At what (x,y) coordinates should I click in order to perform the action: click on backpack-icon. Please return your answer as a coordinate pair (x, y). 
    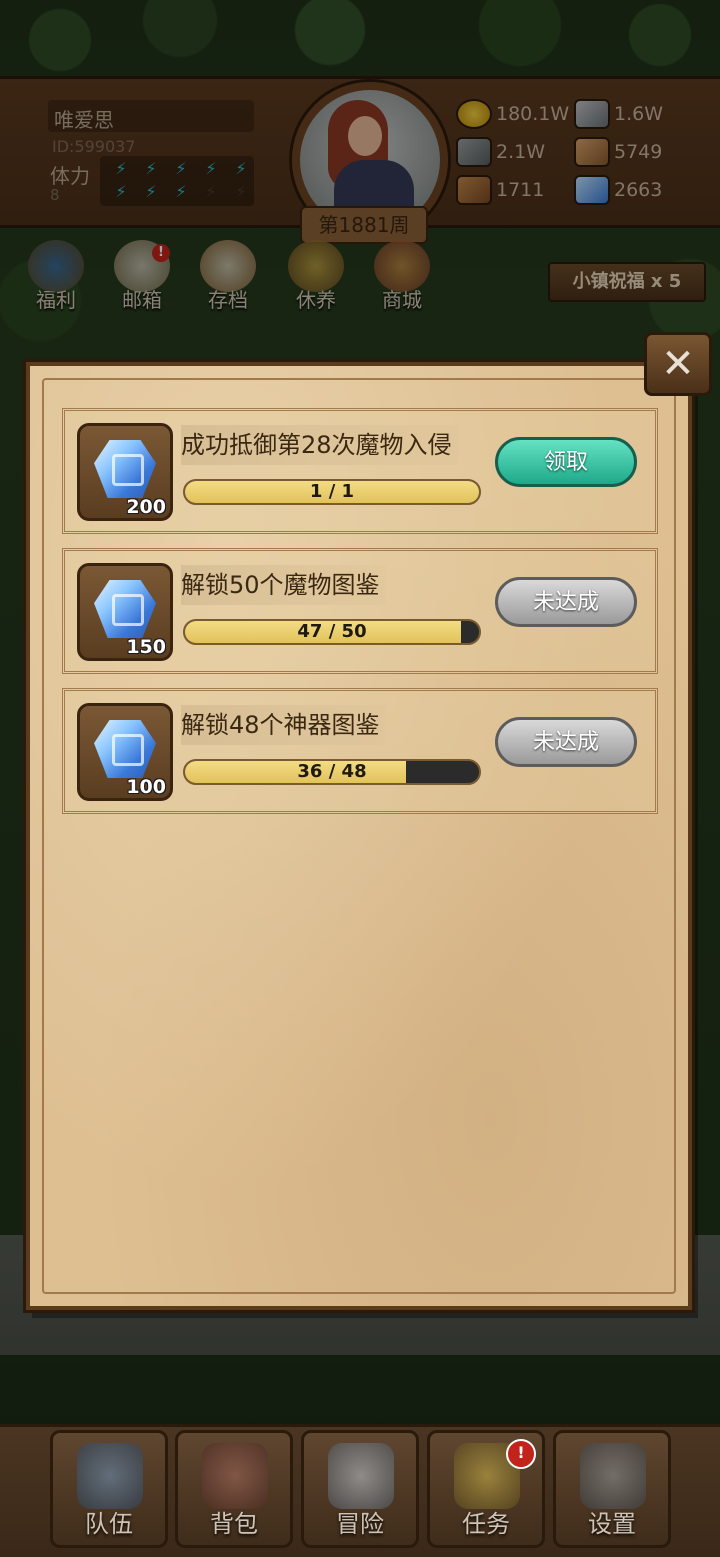
    Looking at the image, I should click on (235, 1476).